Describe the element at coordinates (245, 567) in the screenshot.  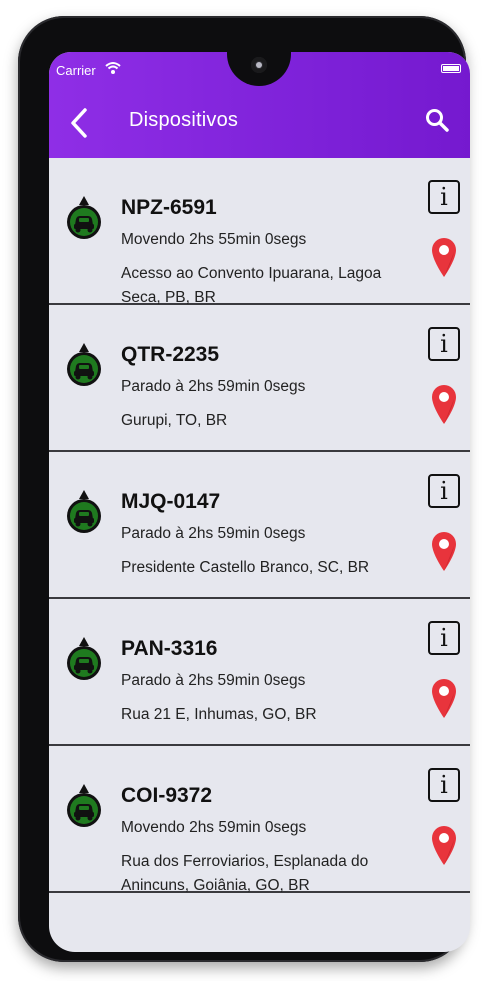
I see `device-address: Presidente Castello Branco, SC, BR` at that location.